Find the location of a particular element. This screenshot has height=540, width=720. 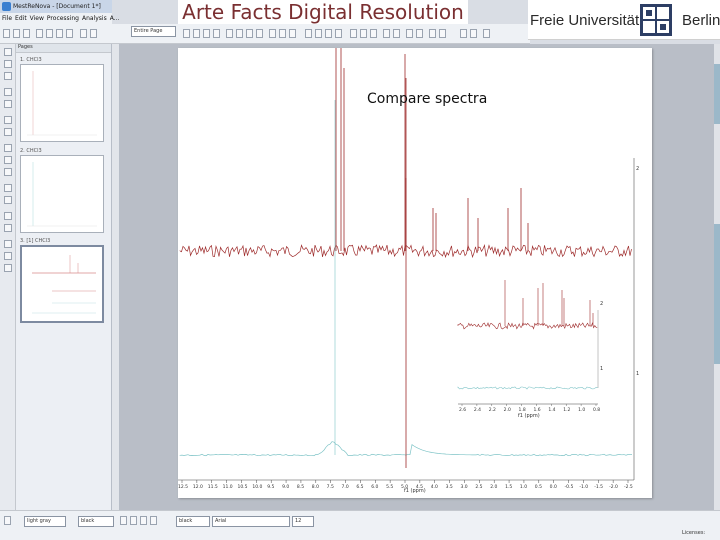

inset-x-tick-label: 2.2 is located at coordinates (492, 410).